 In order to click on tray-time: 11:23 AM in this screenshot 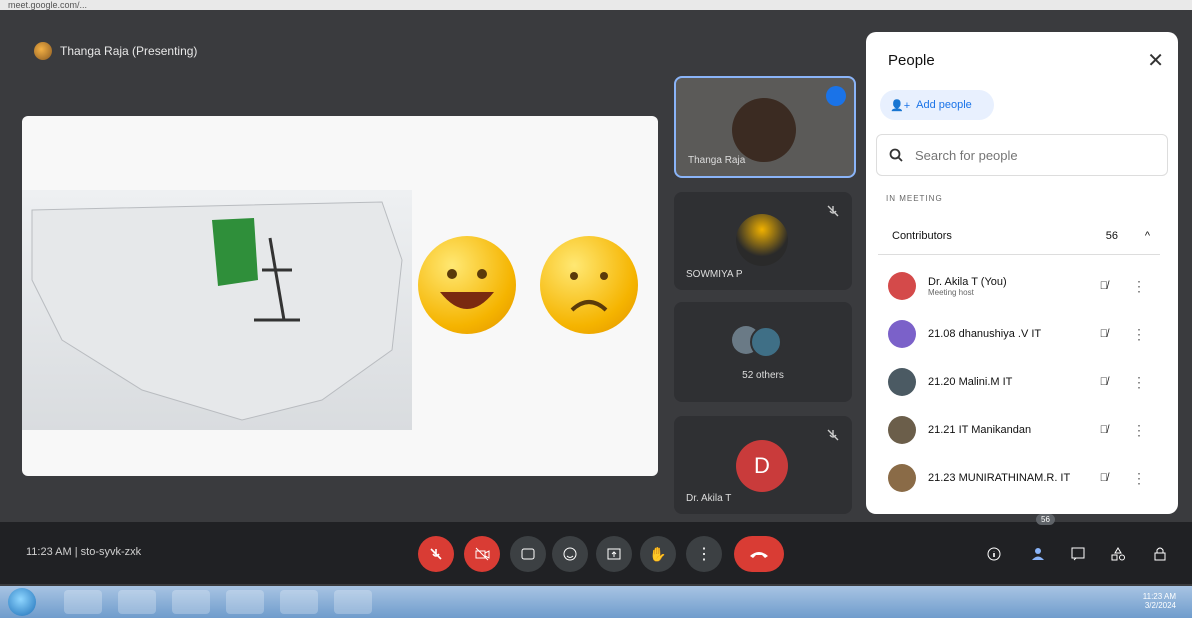, I will do `click(1159, 596)`.